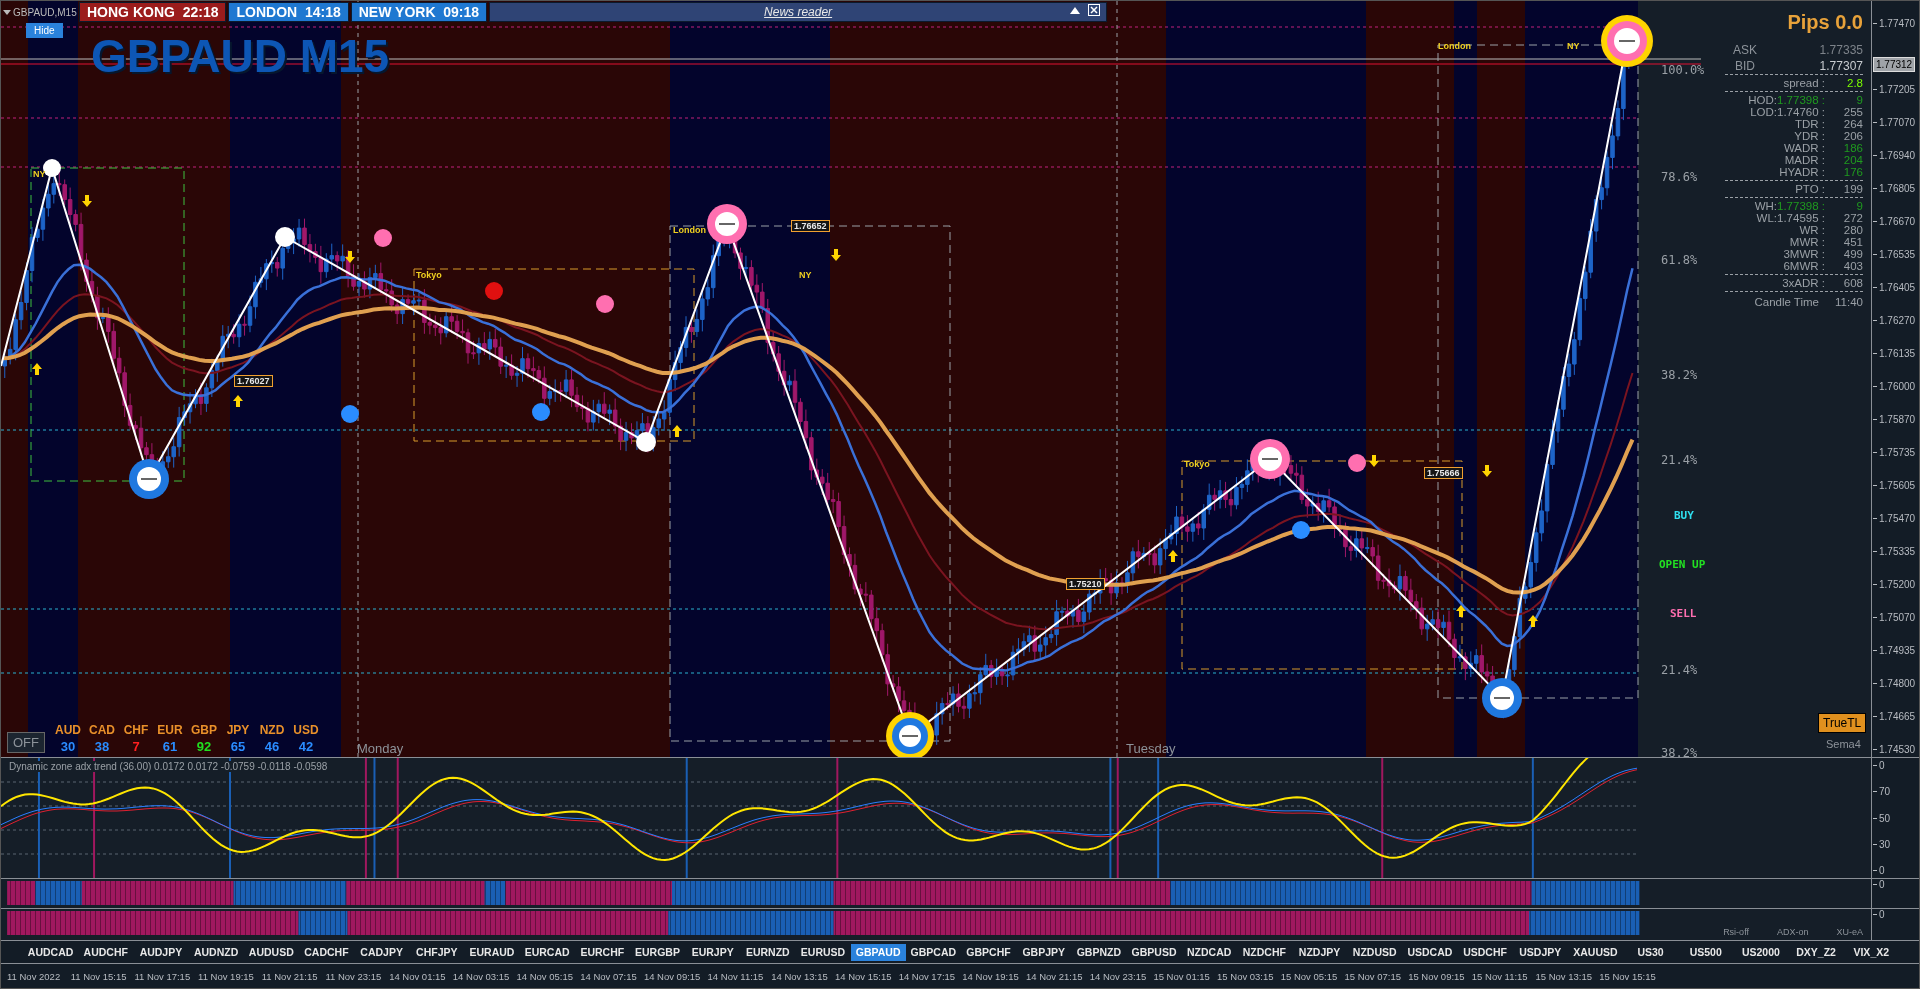  What do you see at coordinates (1895, 844) in the screenshot?
I see `indicator-axis-label: 30` at bounding box center [1895, 844].